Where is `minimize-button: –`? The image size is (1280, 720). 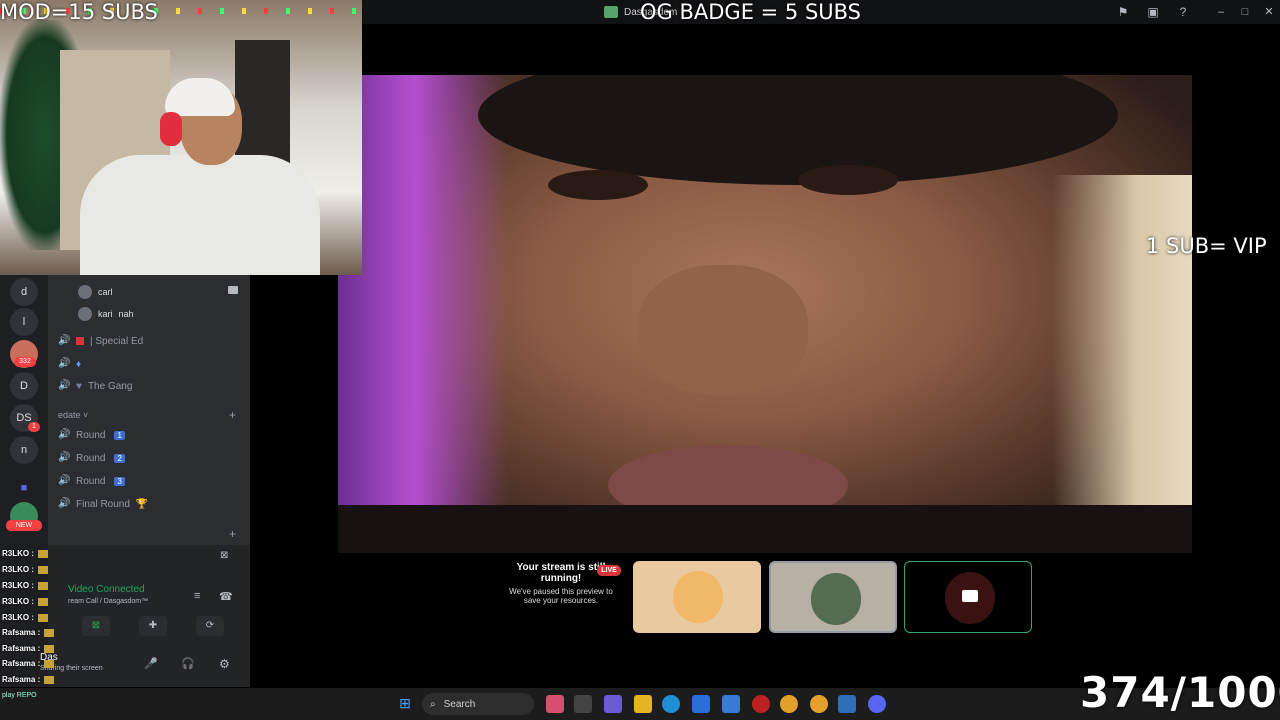
minimize-button: – is located at coordinates (1221, 12).